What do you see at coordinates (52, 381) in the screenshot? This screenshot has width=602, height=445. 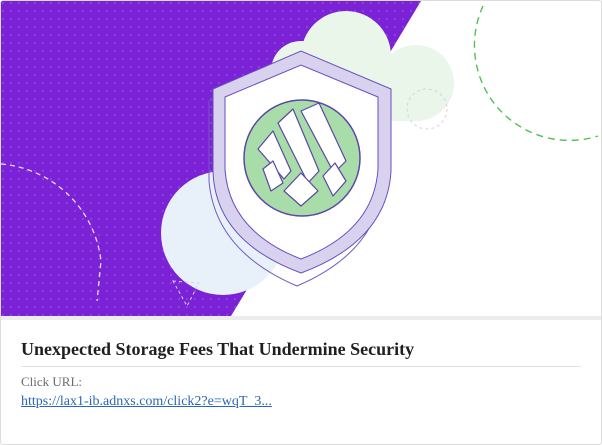 I see `click-url-label: Click URL:` at bounding box center [52, 381].